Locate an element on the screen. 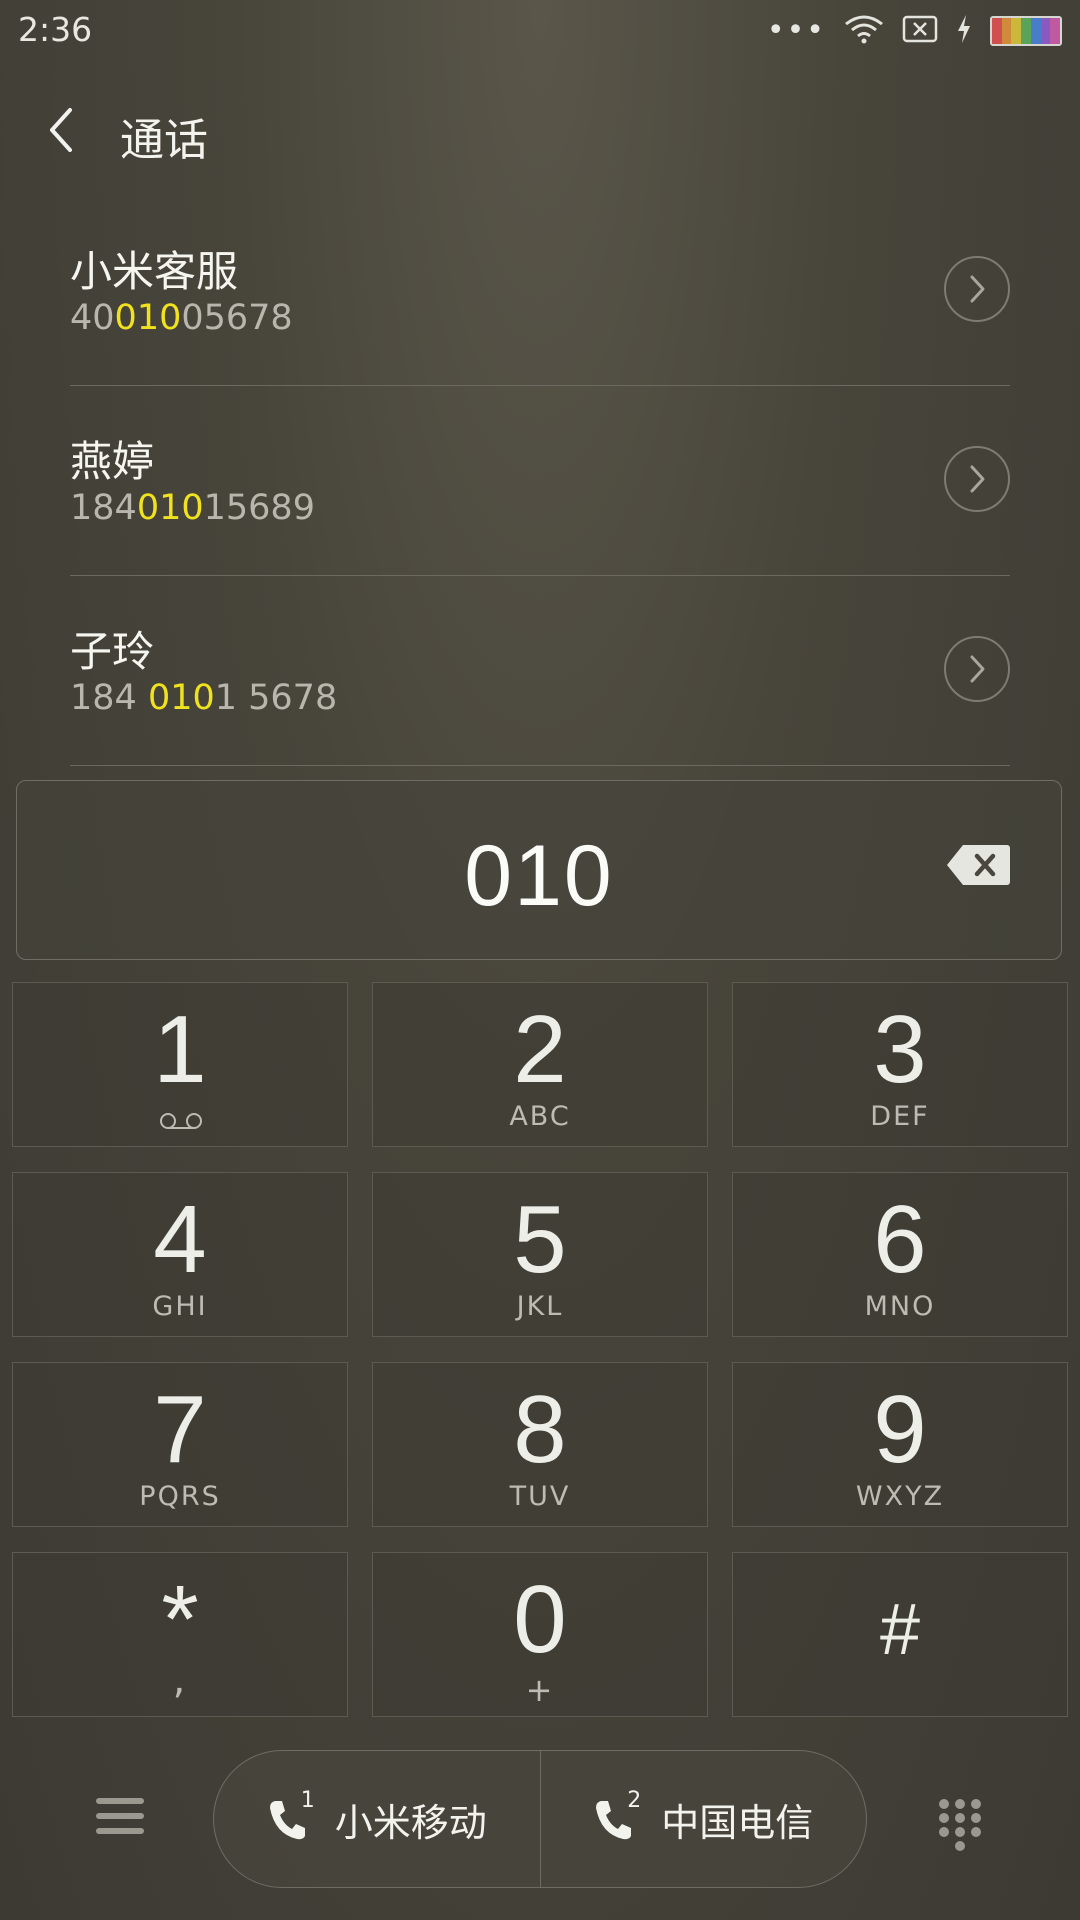 The height and width of the screenshot is (1920, 1080). backspace-button is located at coordinates (978, 865).